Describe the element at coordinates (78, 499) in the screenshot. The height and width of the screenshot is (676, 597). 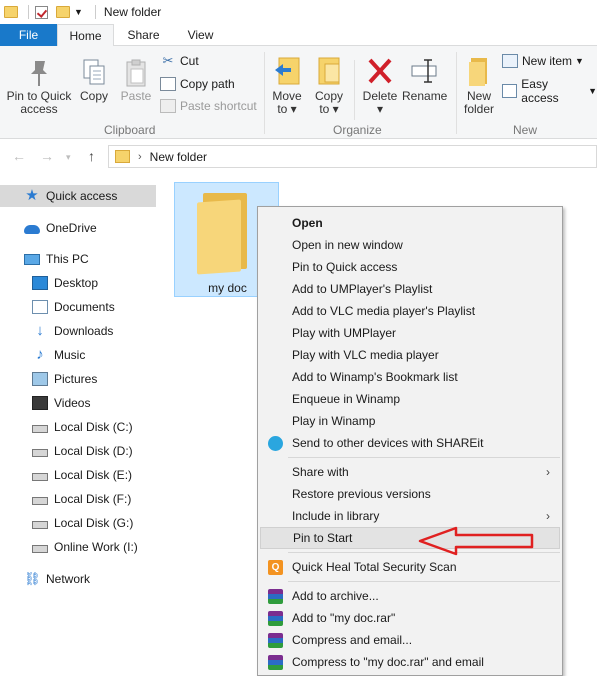
I see `nav-item-local-disk-f: Local Disk (F:)` at that location.